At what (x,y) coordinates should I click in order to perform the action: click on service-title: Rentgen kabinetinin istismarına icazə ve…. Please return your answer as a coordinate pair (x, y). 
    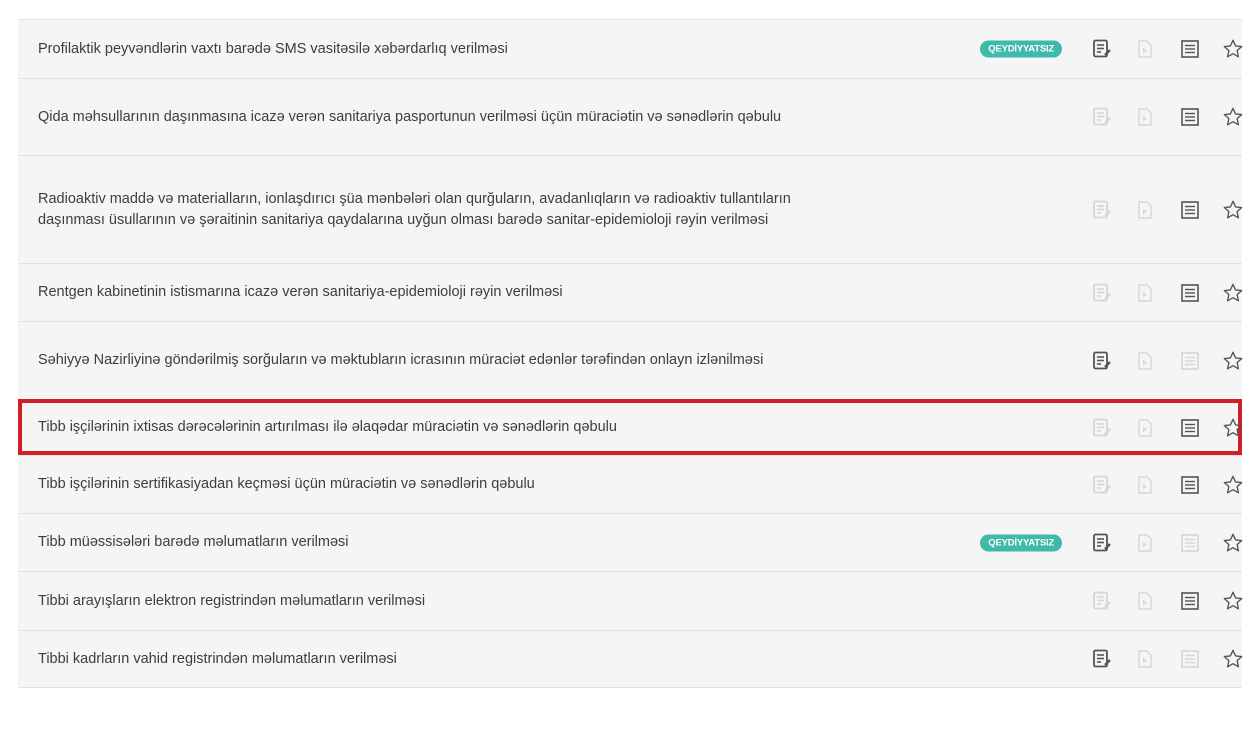
    Looking at the image, I should click on (428, 292).